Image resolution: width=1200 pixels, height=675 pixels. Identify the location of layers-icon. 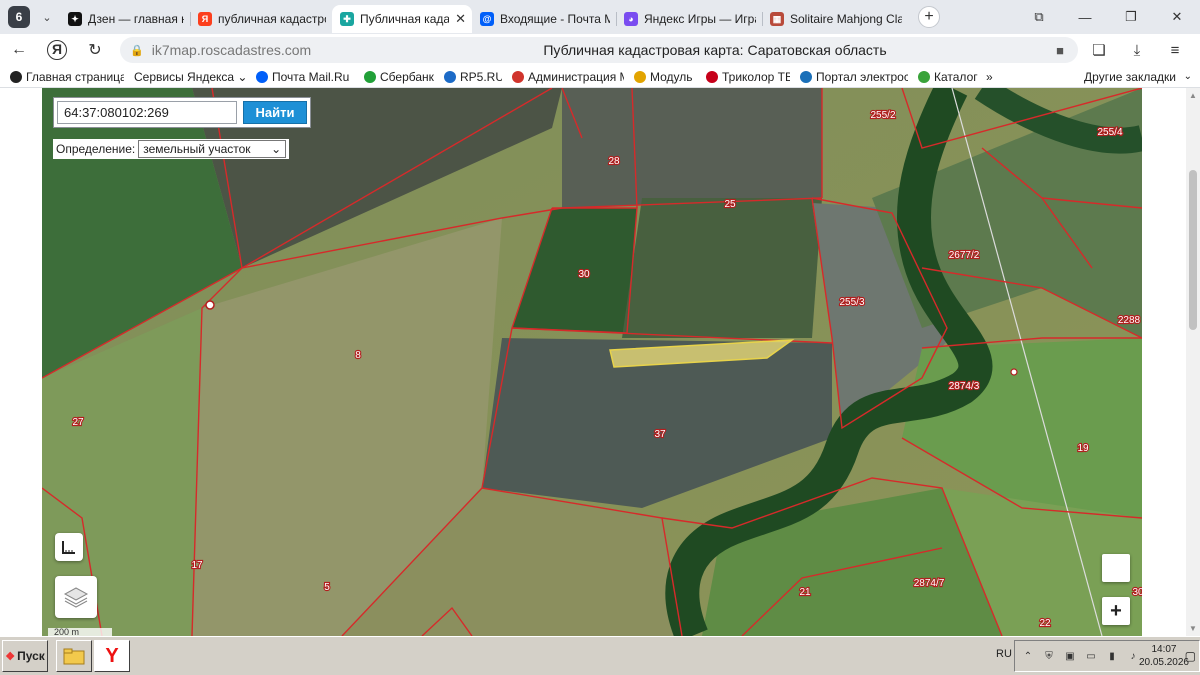
(76, 597).